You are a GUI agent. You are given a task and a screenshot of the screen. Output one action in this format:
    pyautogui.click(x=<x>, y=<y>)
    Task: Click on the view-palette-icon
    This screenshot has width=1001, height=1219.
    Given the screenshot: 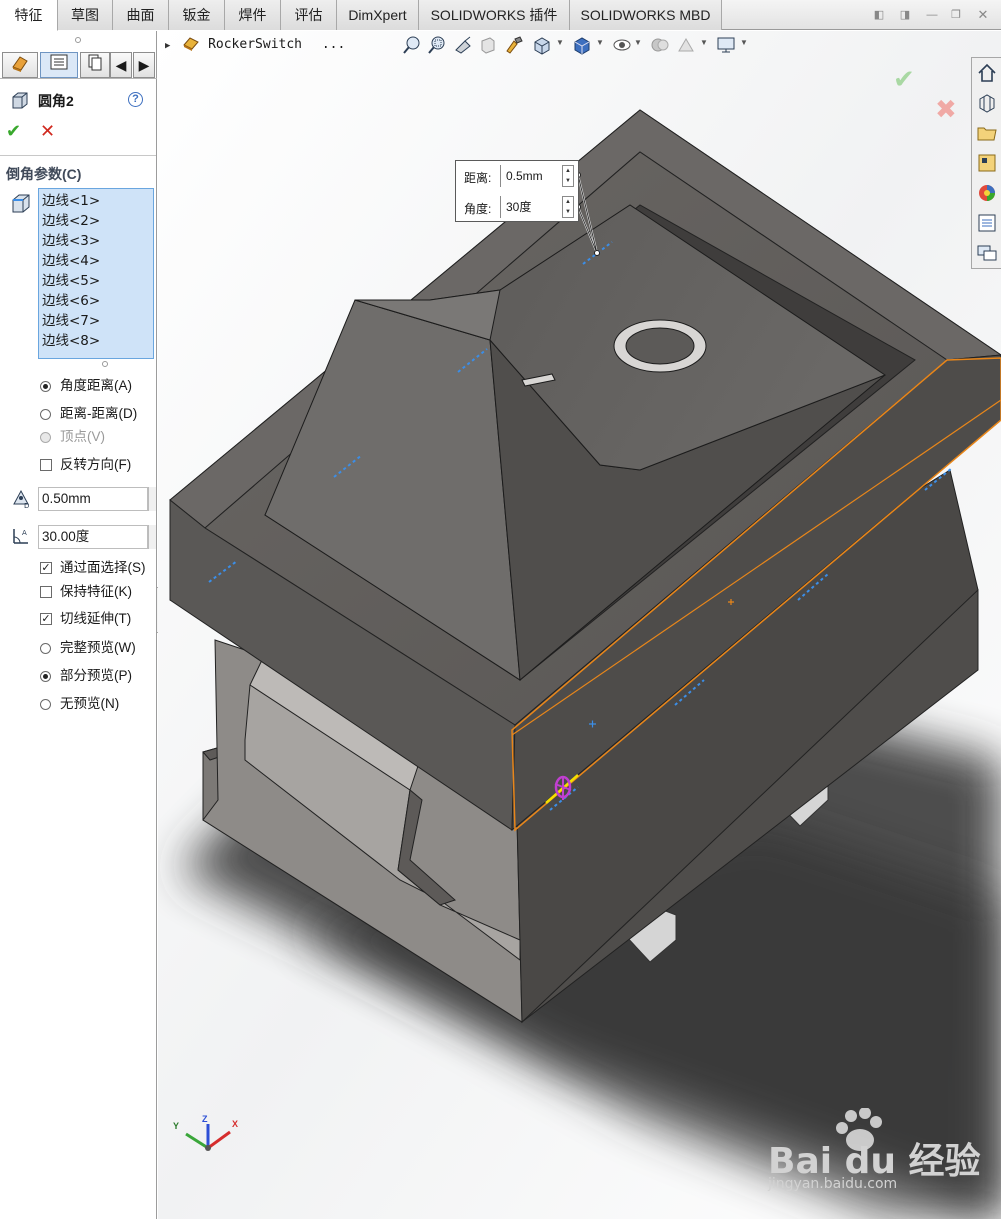 What is the action you would take?
    pyautogui.click(x=987, y=163)
    